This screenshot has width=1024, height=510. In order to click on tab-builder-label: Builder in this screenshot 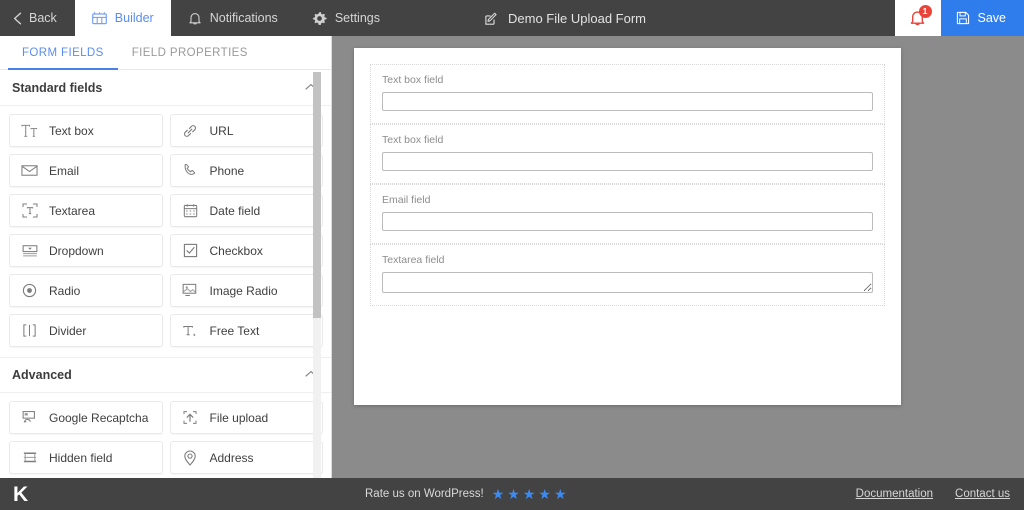, I will do `click(134, 17)`.